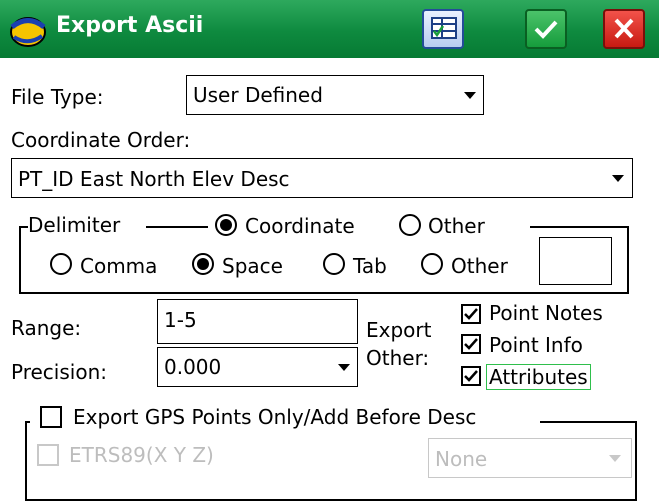  What do you see at coordinates (530, 458) in the screenshot?
I see `etrs89-dropdown: None` at bounding box center [530, 458].